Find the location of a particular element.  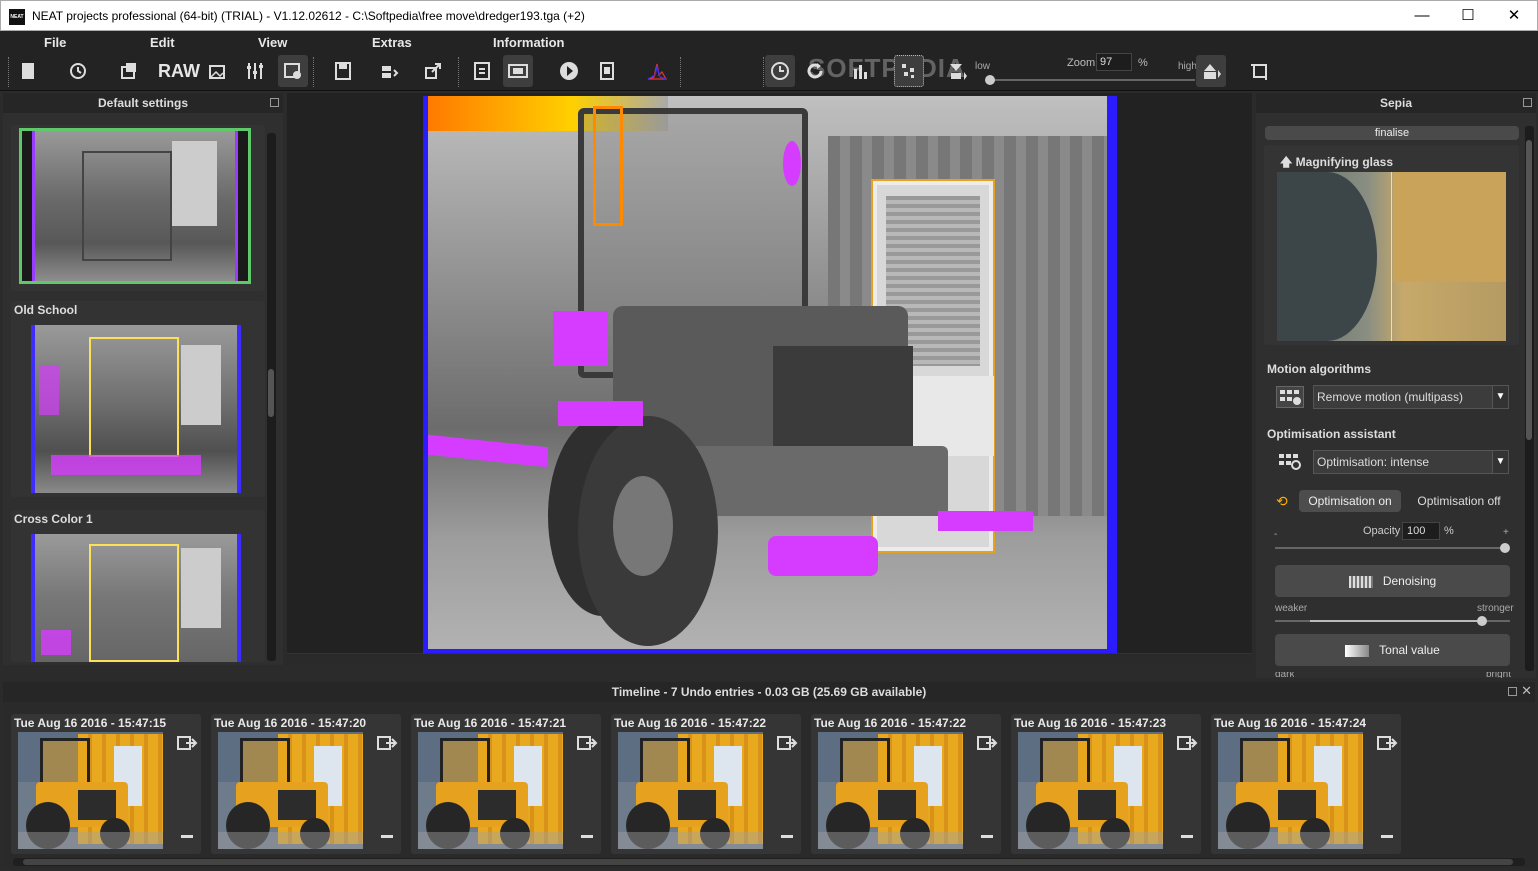

minimize-button: — is located at coordinates (1422, 16).